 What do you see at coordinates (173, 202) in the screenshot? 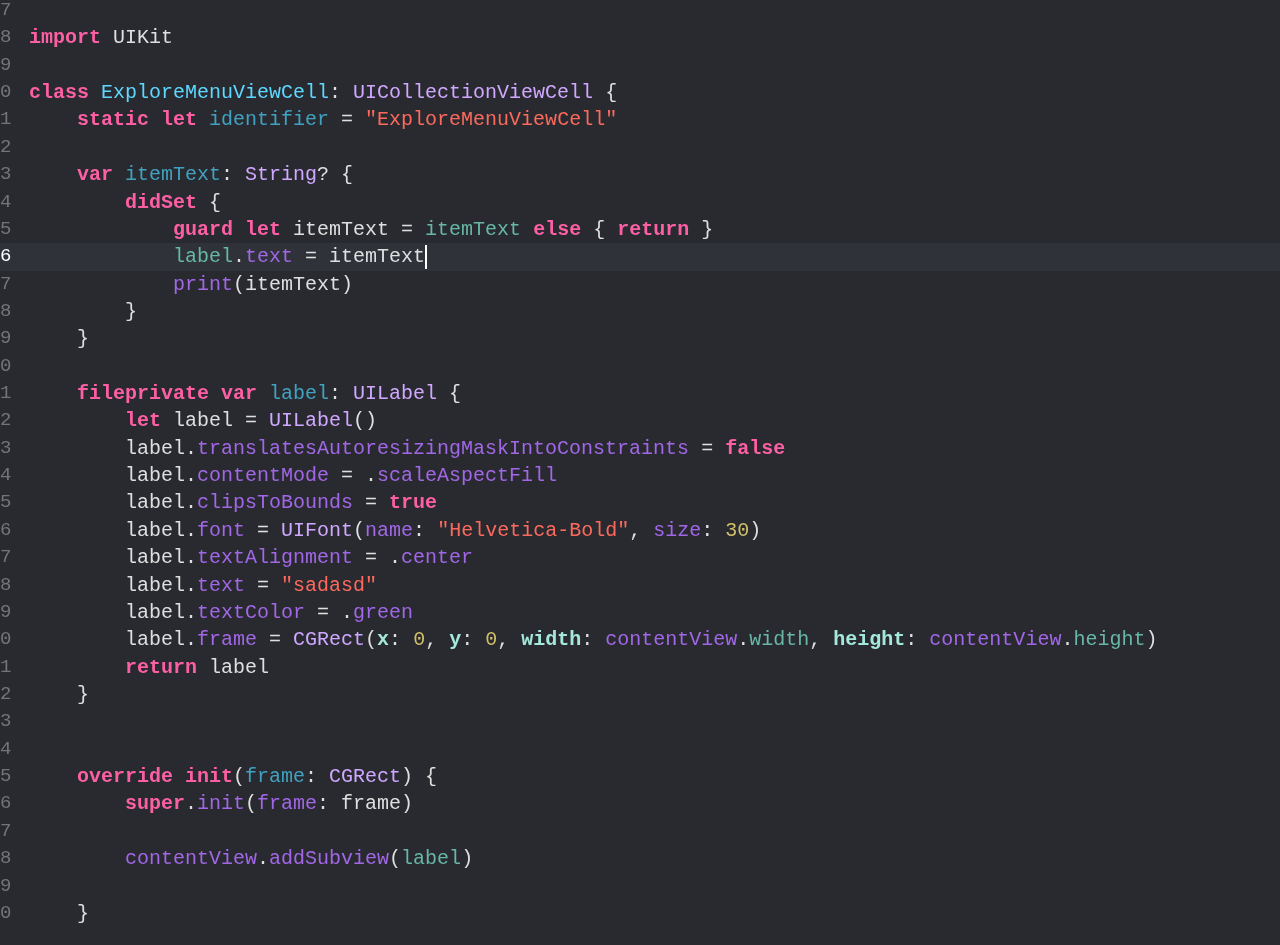
I see `code-line: didSet {` at bounding box center [173, 202].